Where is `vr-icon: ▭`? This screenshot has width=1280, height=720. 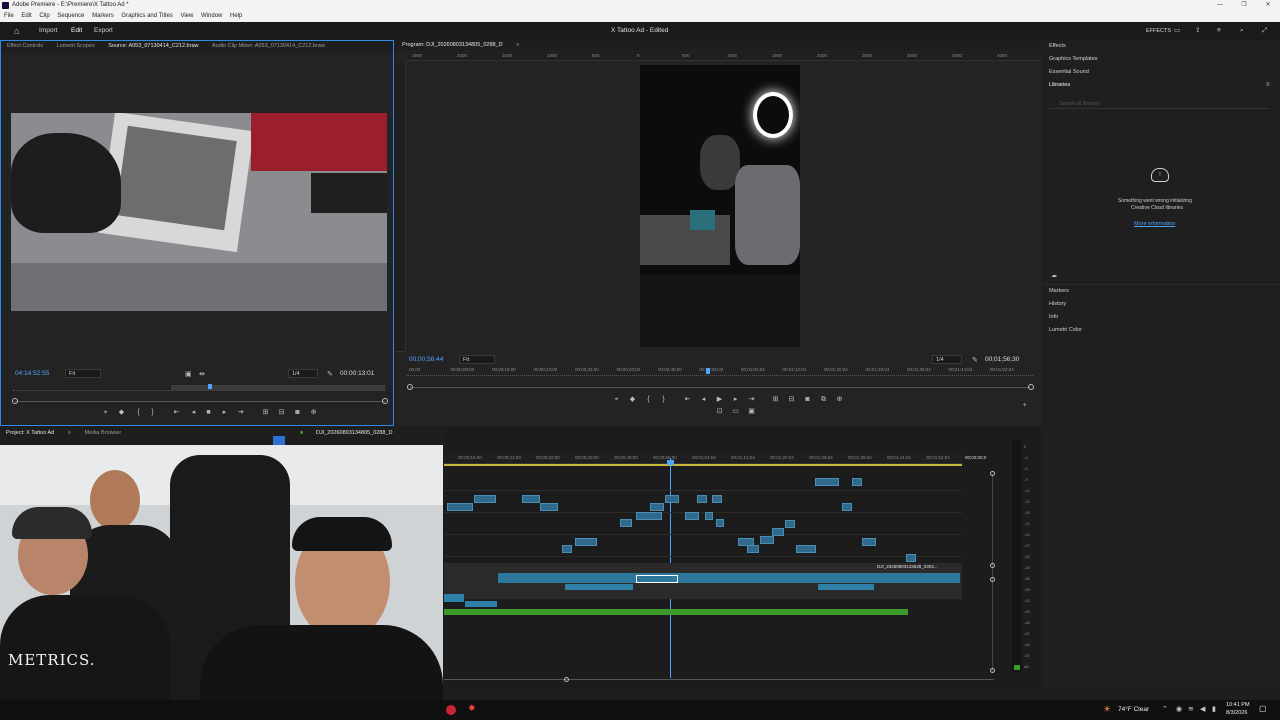 vr-icon: ▭ is located at coordinates (735, 412).